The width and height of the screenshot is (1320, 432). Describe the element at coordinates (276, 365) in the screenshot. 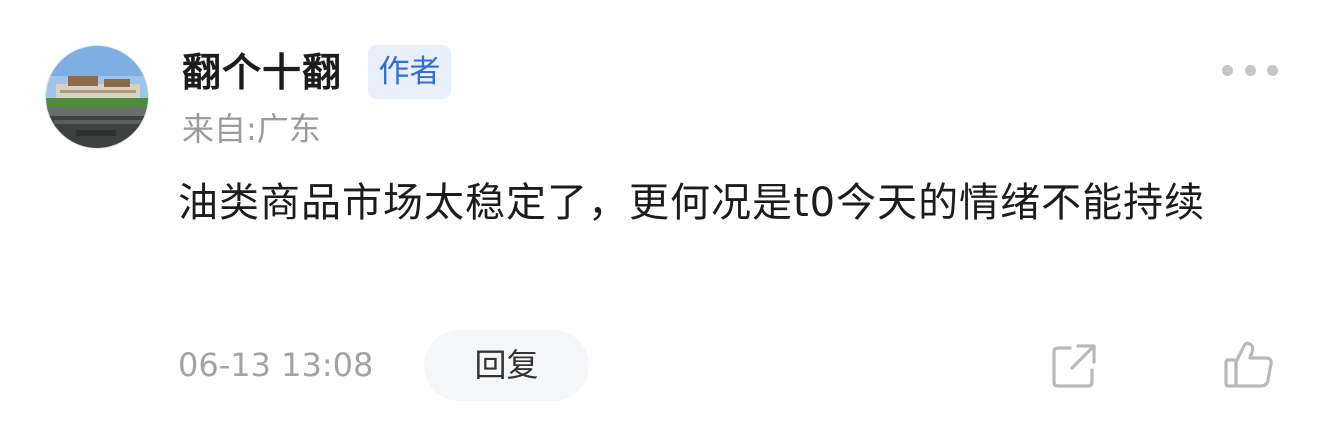

I see `timestamp: 06-13 13:08` at that location.